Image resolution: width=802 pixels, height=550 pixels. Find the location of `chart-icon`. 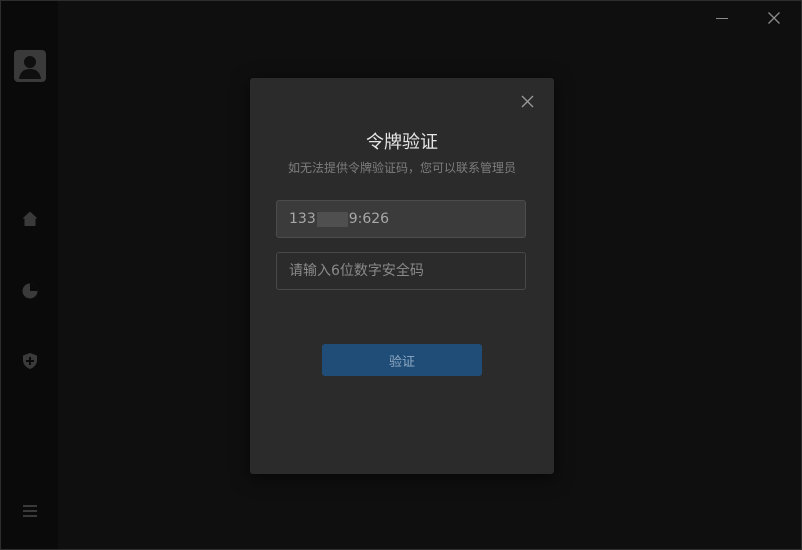

chart-icon is located at coordinates (29, 291).